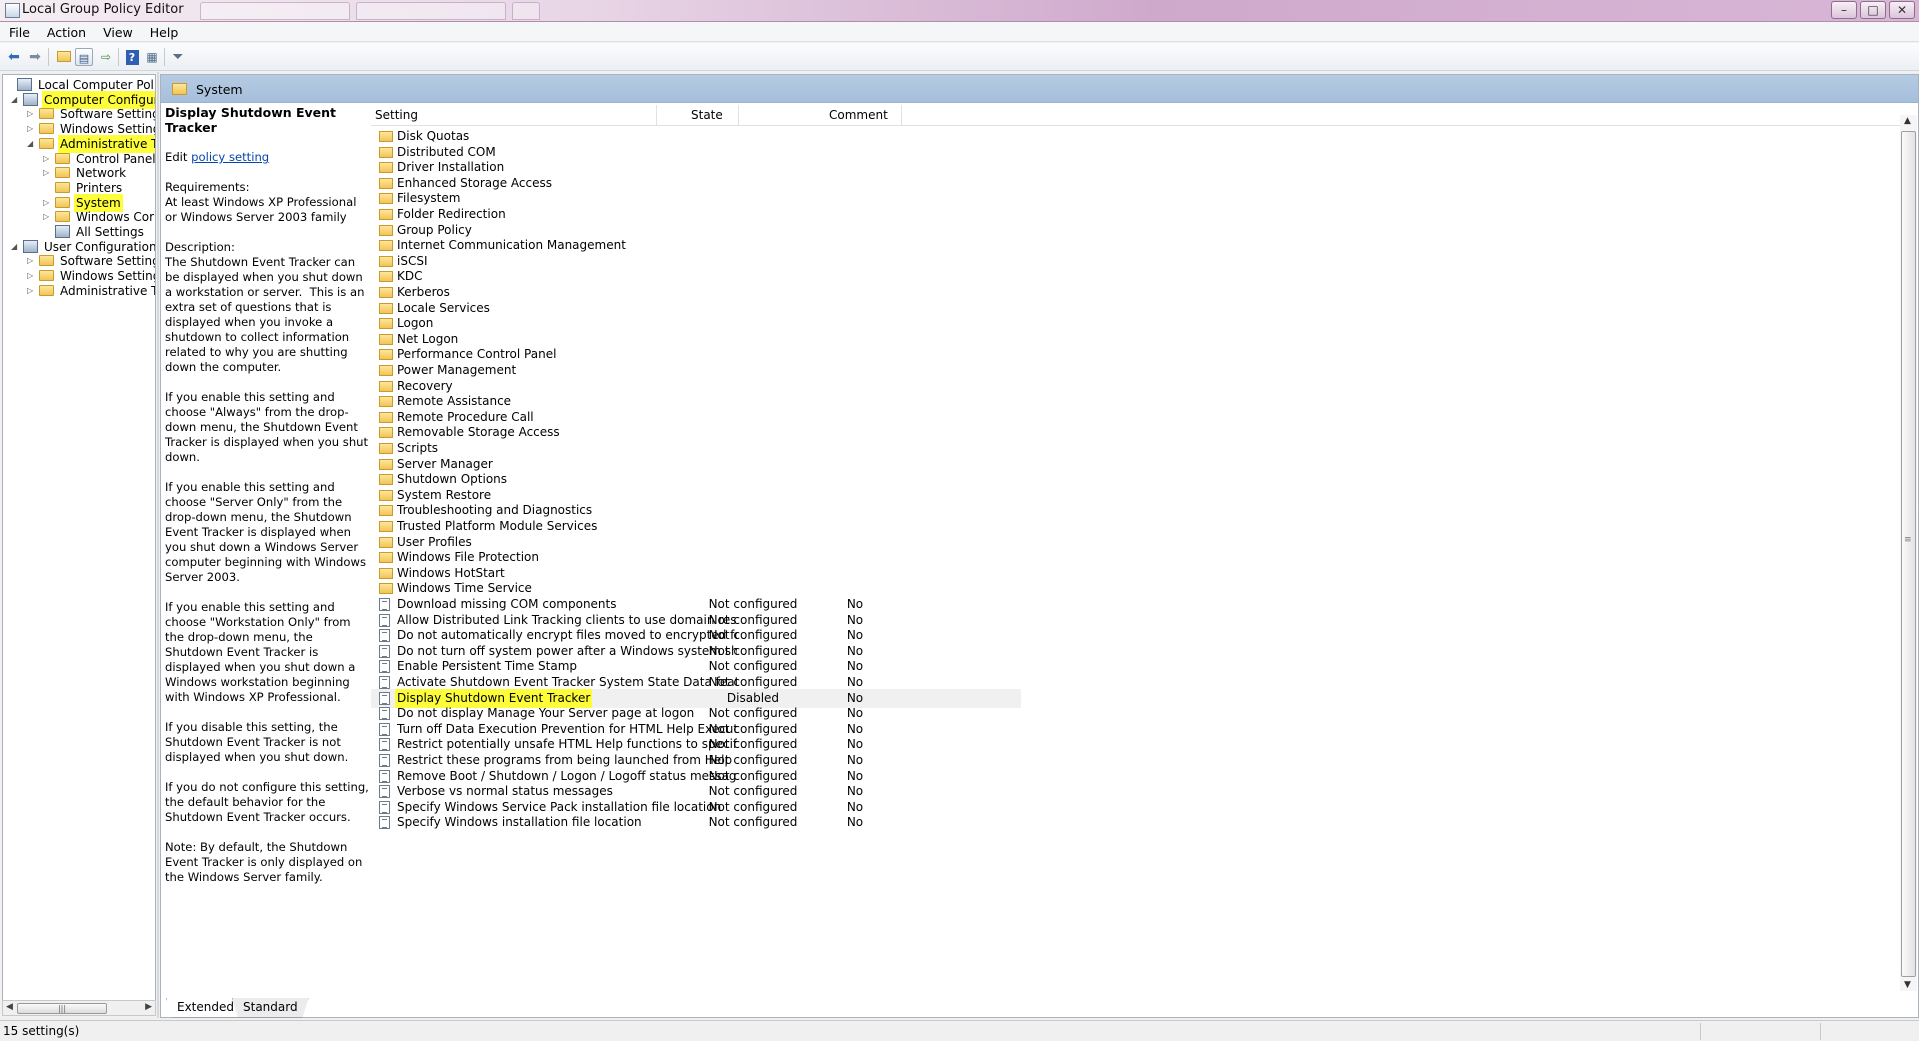 Image resolution: width=1919 pixels, height=1041 pixels. I want to click on help-icon: ?, so click(132, 57).